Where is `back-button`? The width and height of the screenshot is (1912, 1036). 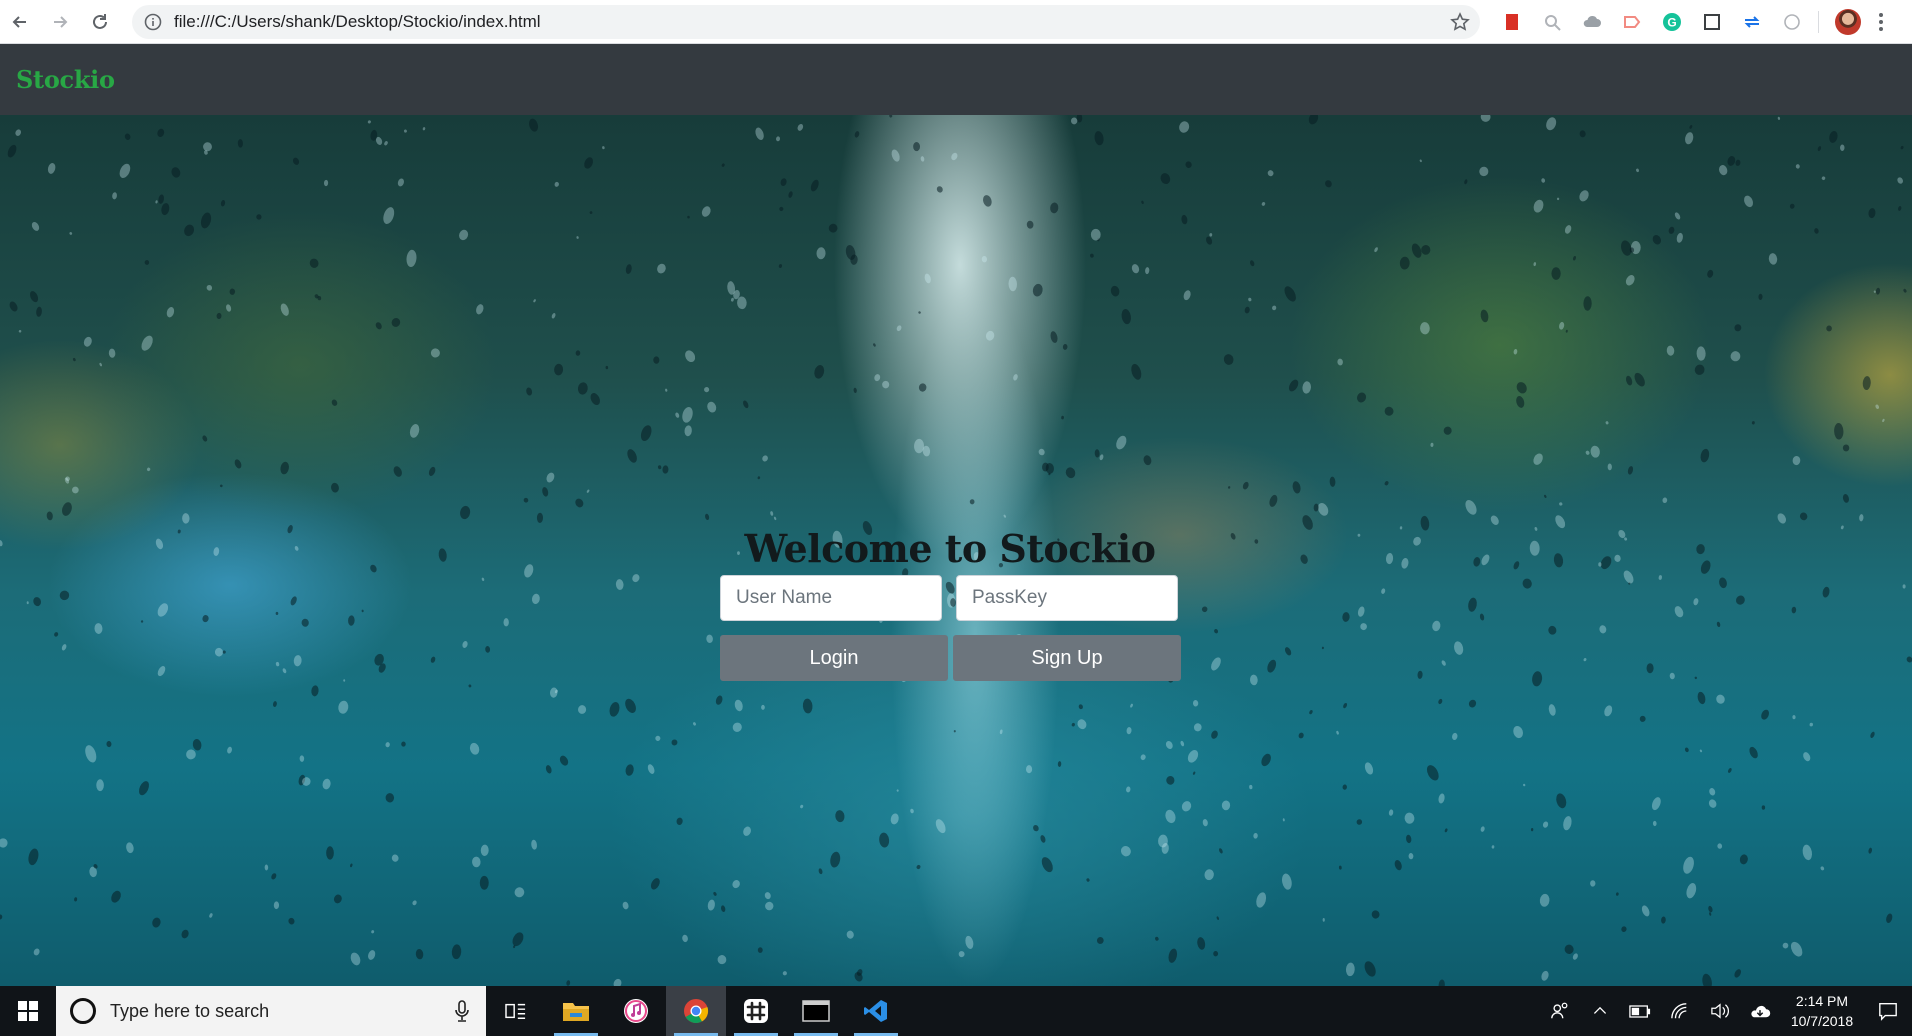 back-button is located at coordinates (20, 22).